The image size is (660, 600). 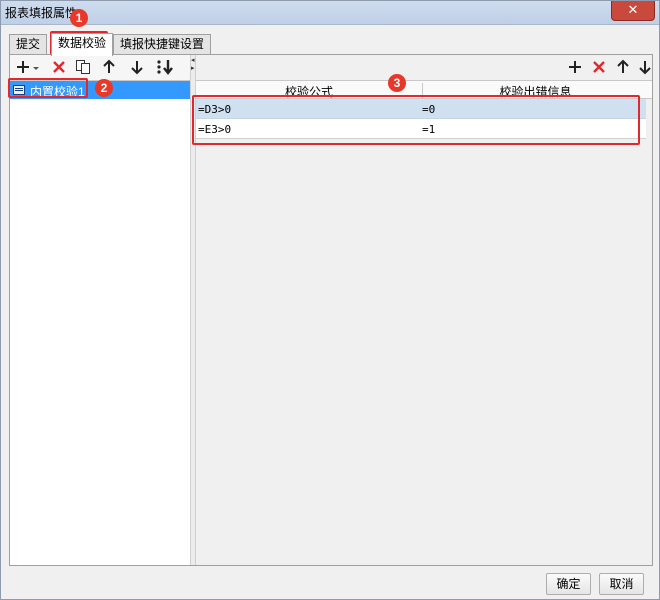 I want to click on table-icon, so click(x=19, y=90).